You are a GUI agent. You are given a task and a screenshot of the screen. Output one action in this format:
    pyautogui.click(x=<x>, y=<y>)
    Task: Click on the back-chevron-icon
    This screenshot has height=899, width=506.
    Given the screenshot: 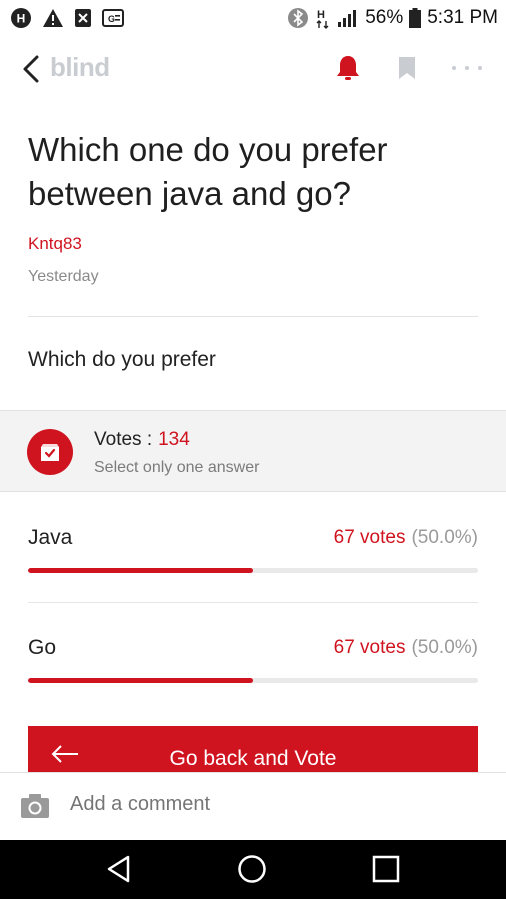 What is the action you would take?
    pyautogui.click(x=31, y=69)
    